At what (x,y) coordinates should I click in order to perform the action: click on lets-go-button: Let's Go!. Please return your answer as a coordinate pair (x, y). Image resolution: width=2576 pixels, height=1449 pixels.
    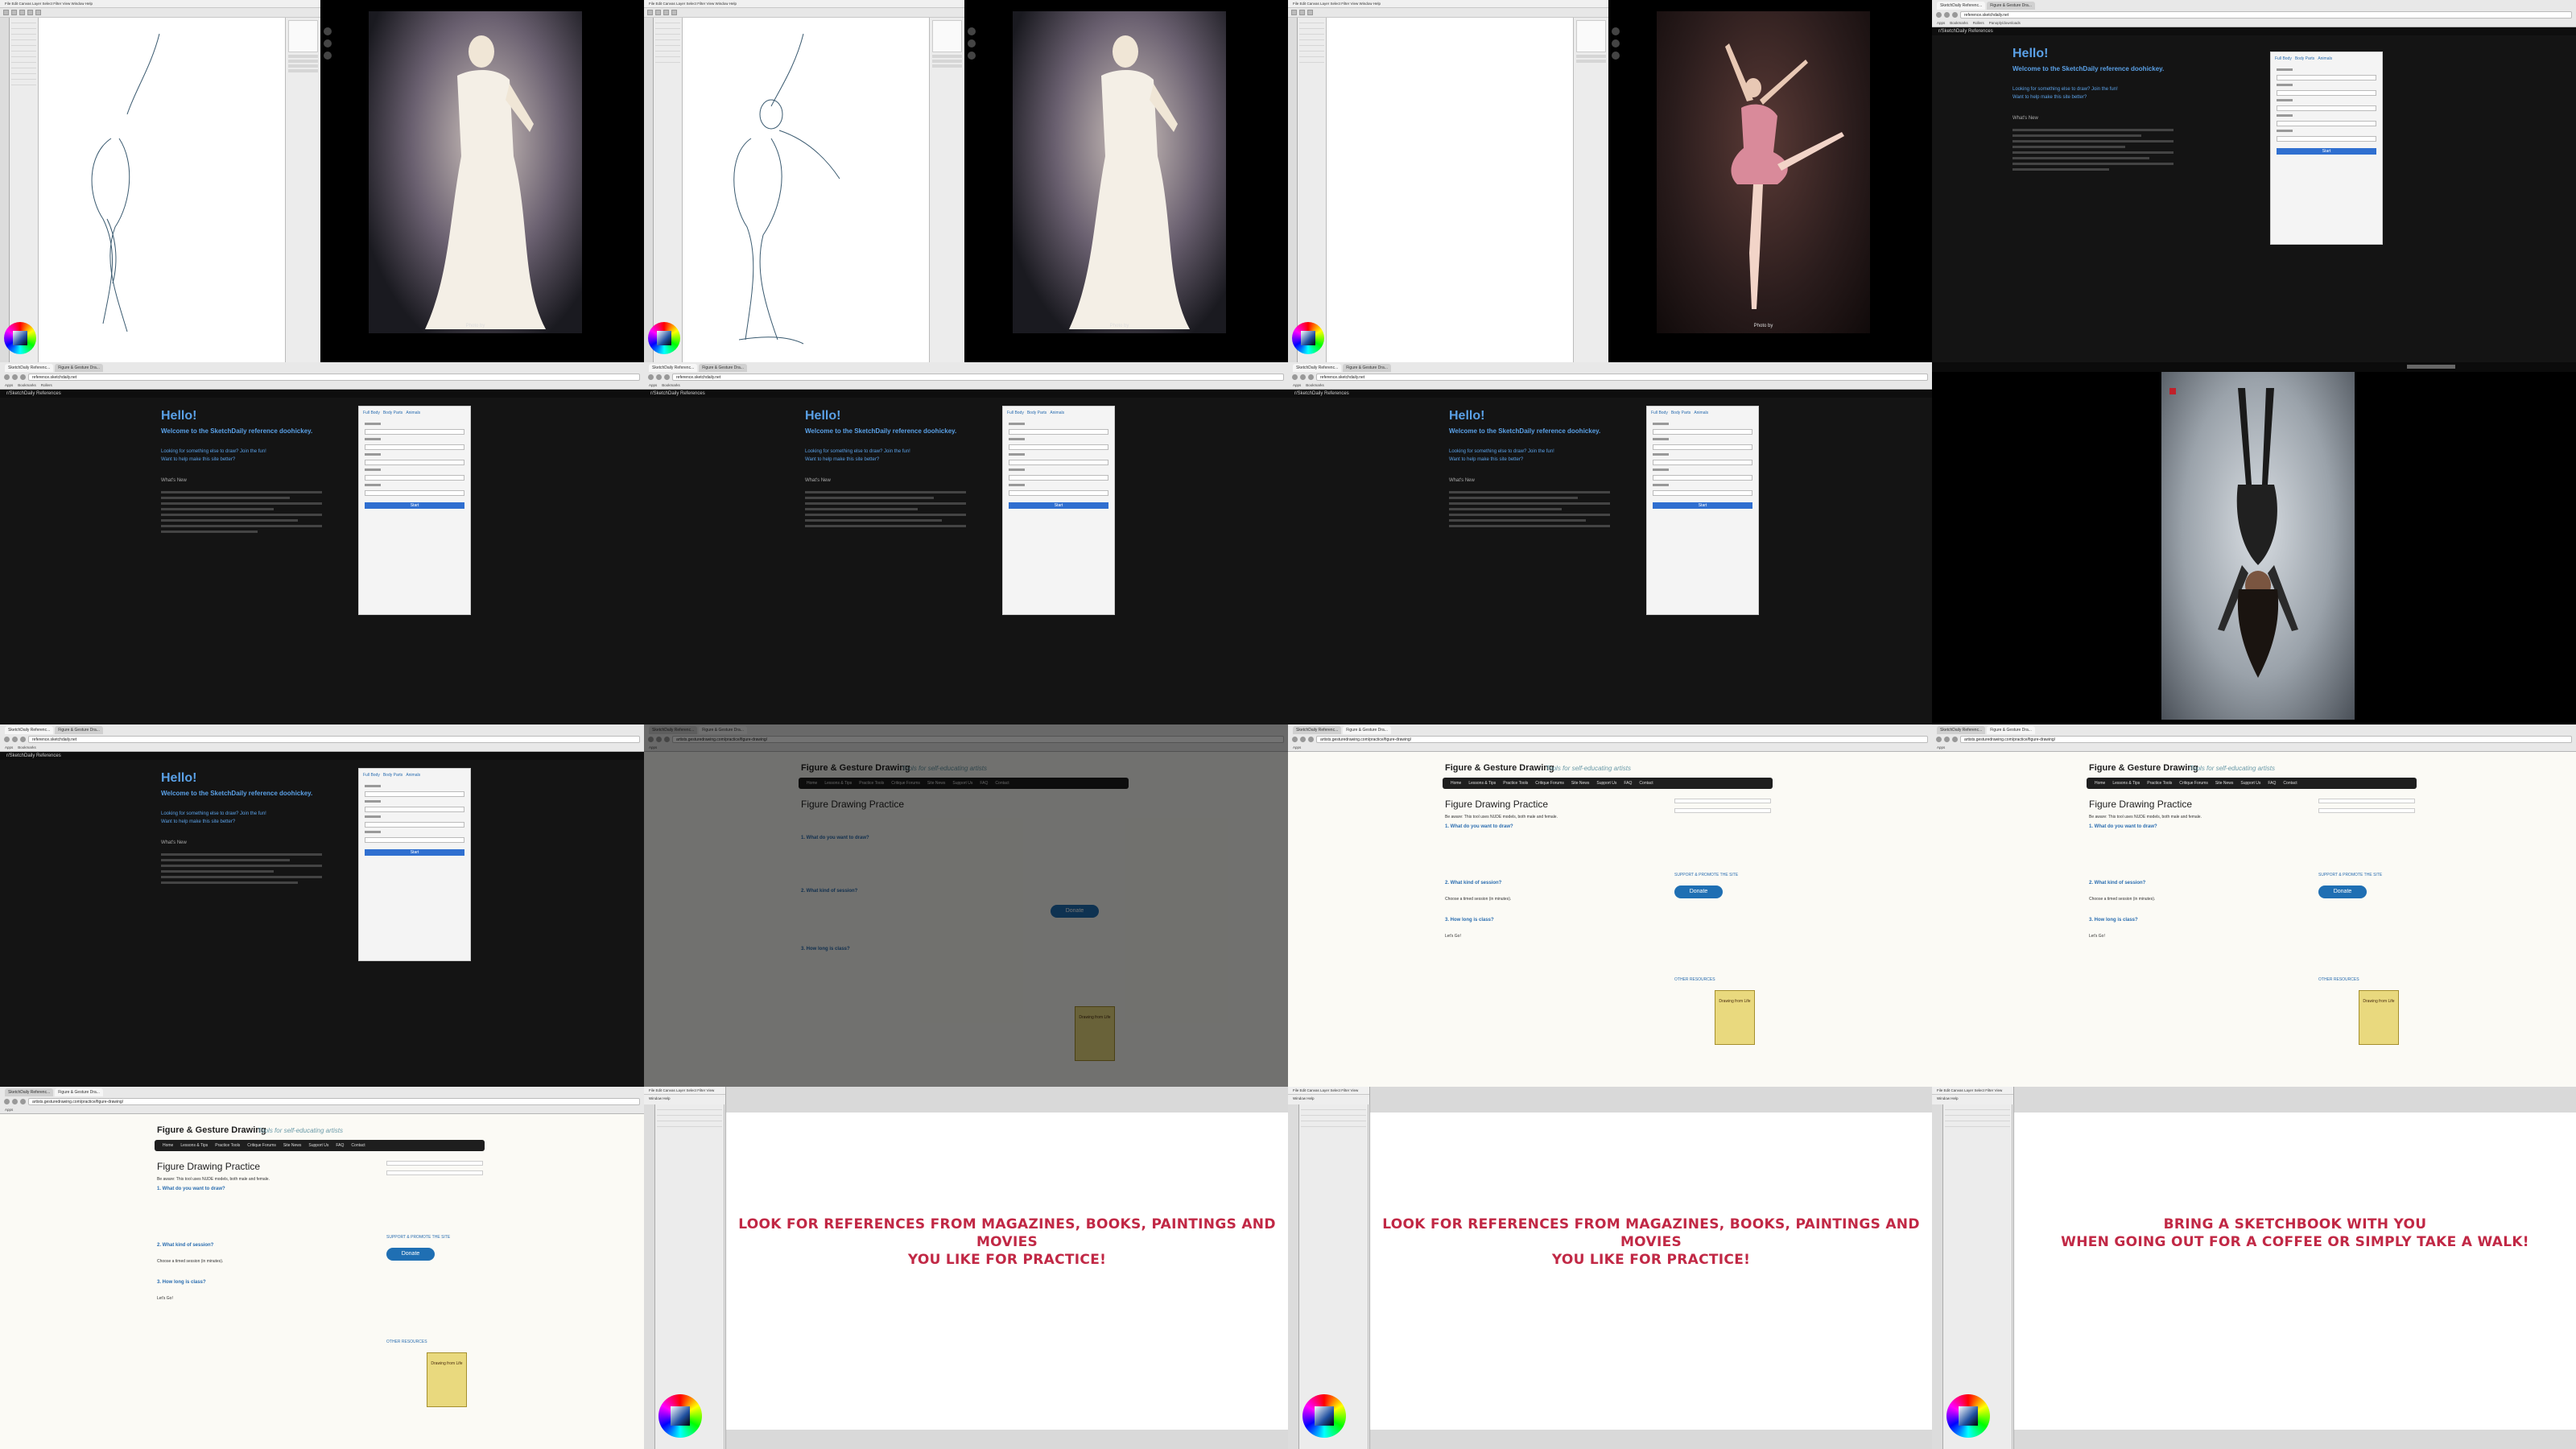
    Looking at the image, I should click on (1453, 936).